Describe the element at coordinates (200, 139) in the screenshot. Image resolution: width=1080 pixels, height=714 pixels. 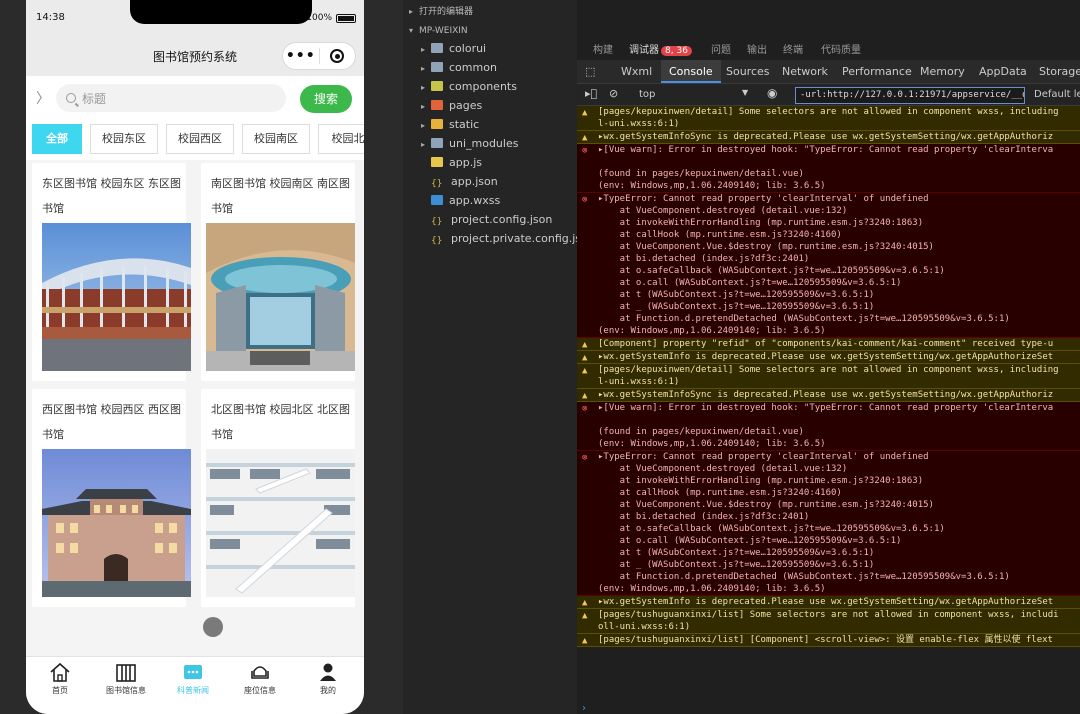
I see `category-west: 校园西区` at that location.